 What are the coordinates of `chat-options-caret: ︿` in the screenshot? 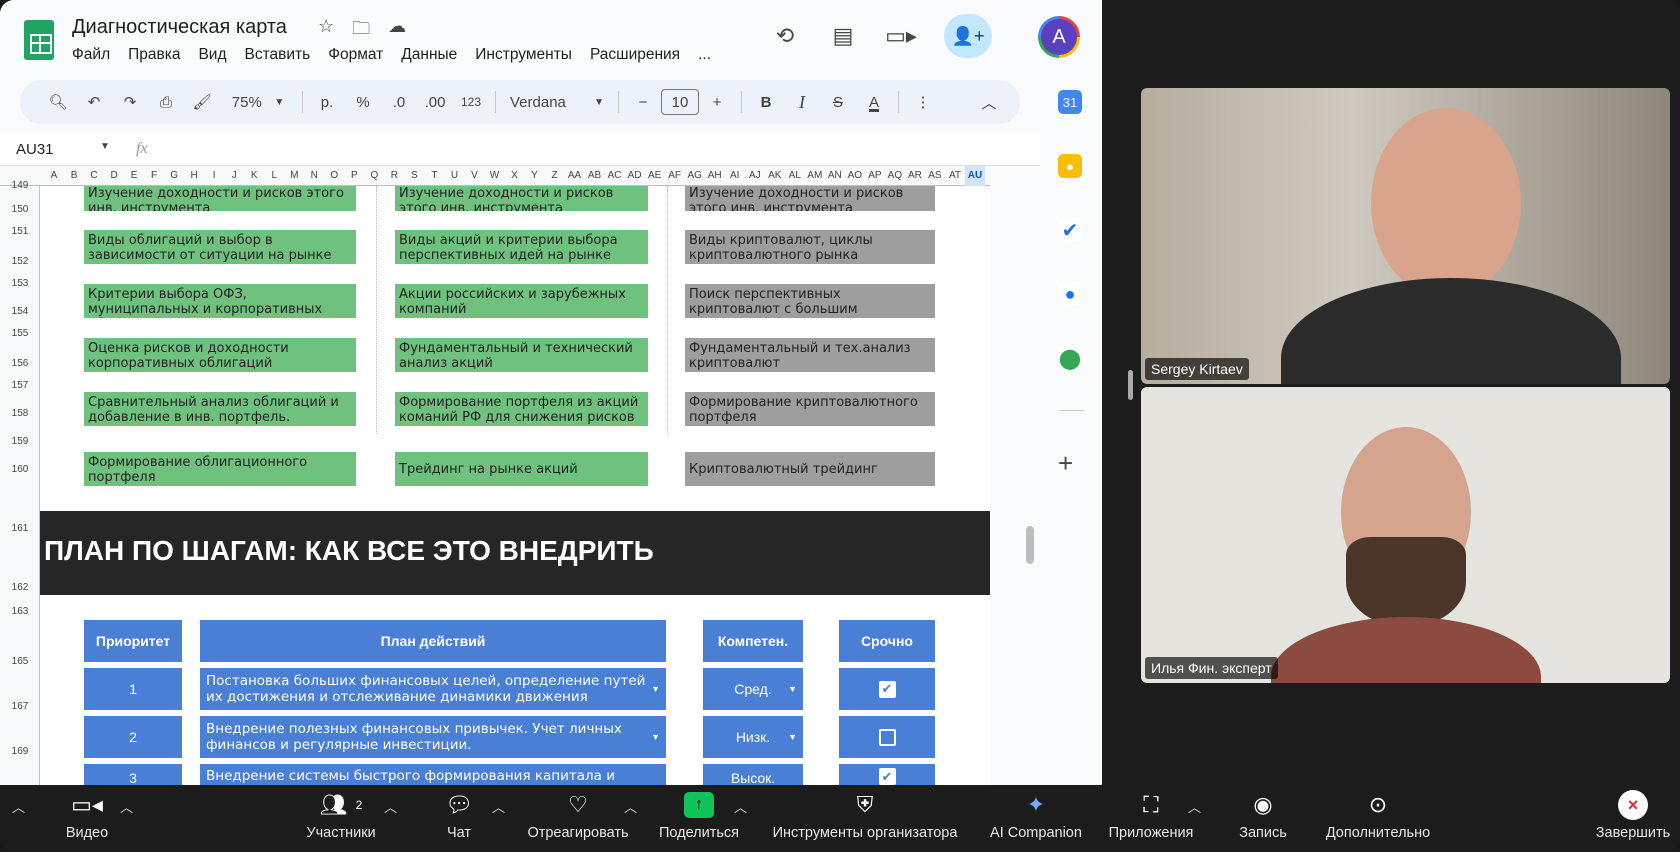 It's located at (498, 806).